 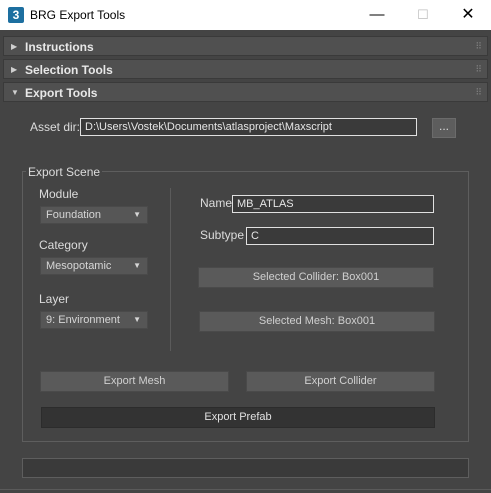 What do you see at coordinates (78, 15) in the screenshot?
I see `window-title: BRG Export Tools` at bounding box center [78, 15].